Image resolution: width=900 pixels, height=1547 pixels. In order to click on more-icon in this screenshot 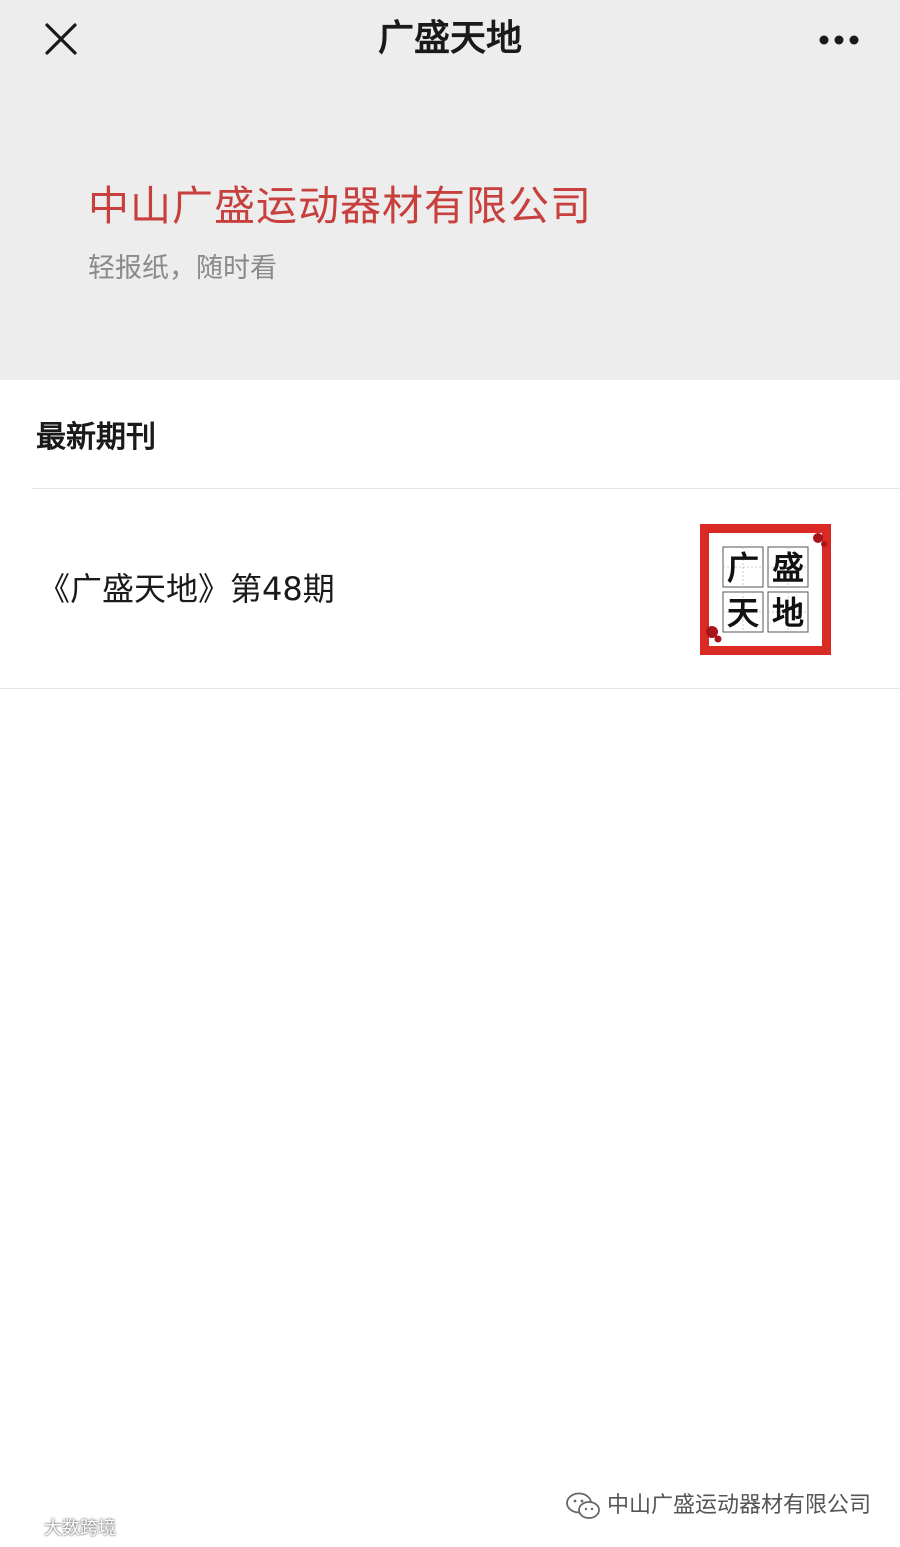, I will do `click(839, 40)`.